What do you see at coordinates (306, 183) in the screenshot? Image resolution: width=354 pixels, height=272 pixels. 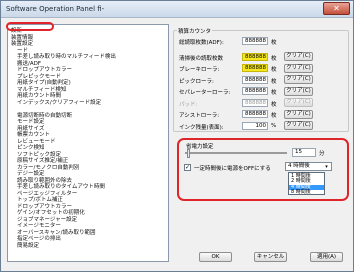 I see `auto-off-time-options: 1 時間後 2 時間後 4 時間後 8 時間後` at bounding box center [306, 183].